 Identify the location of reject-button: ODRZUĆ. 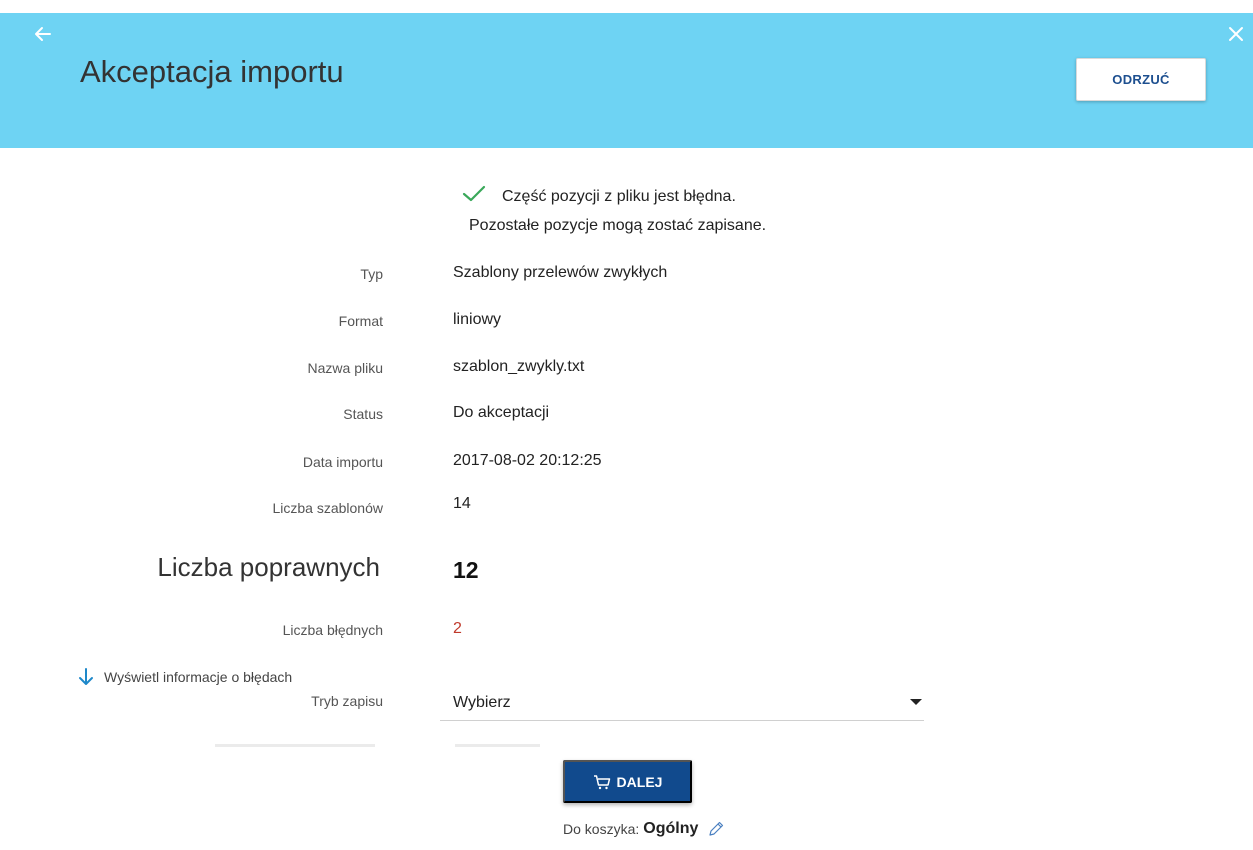
(1141, 79).